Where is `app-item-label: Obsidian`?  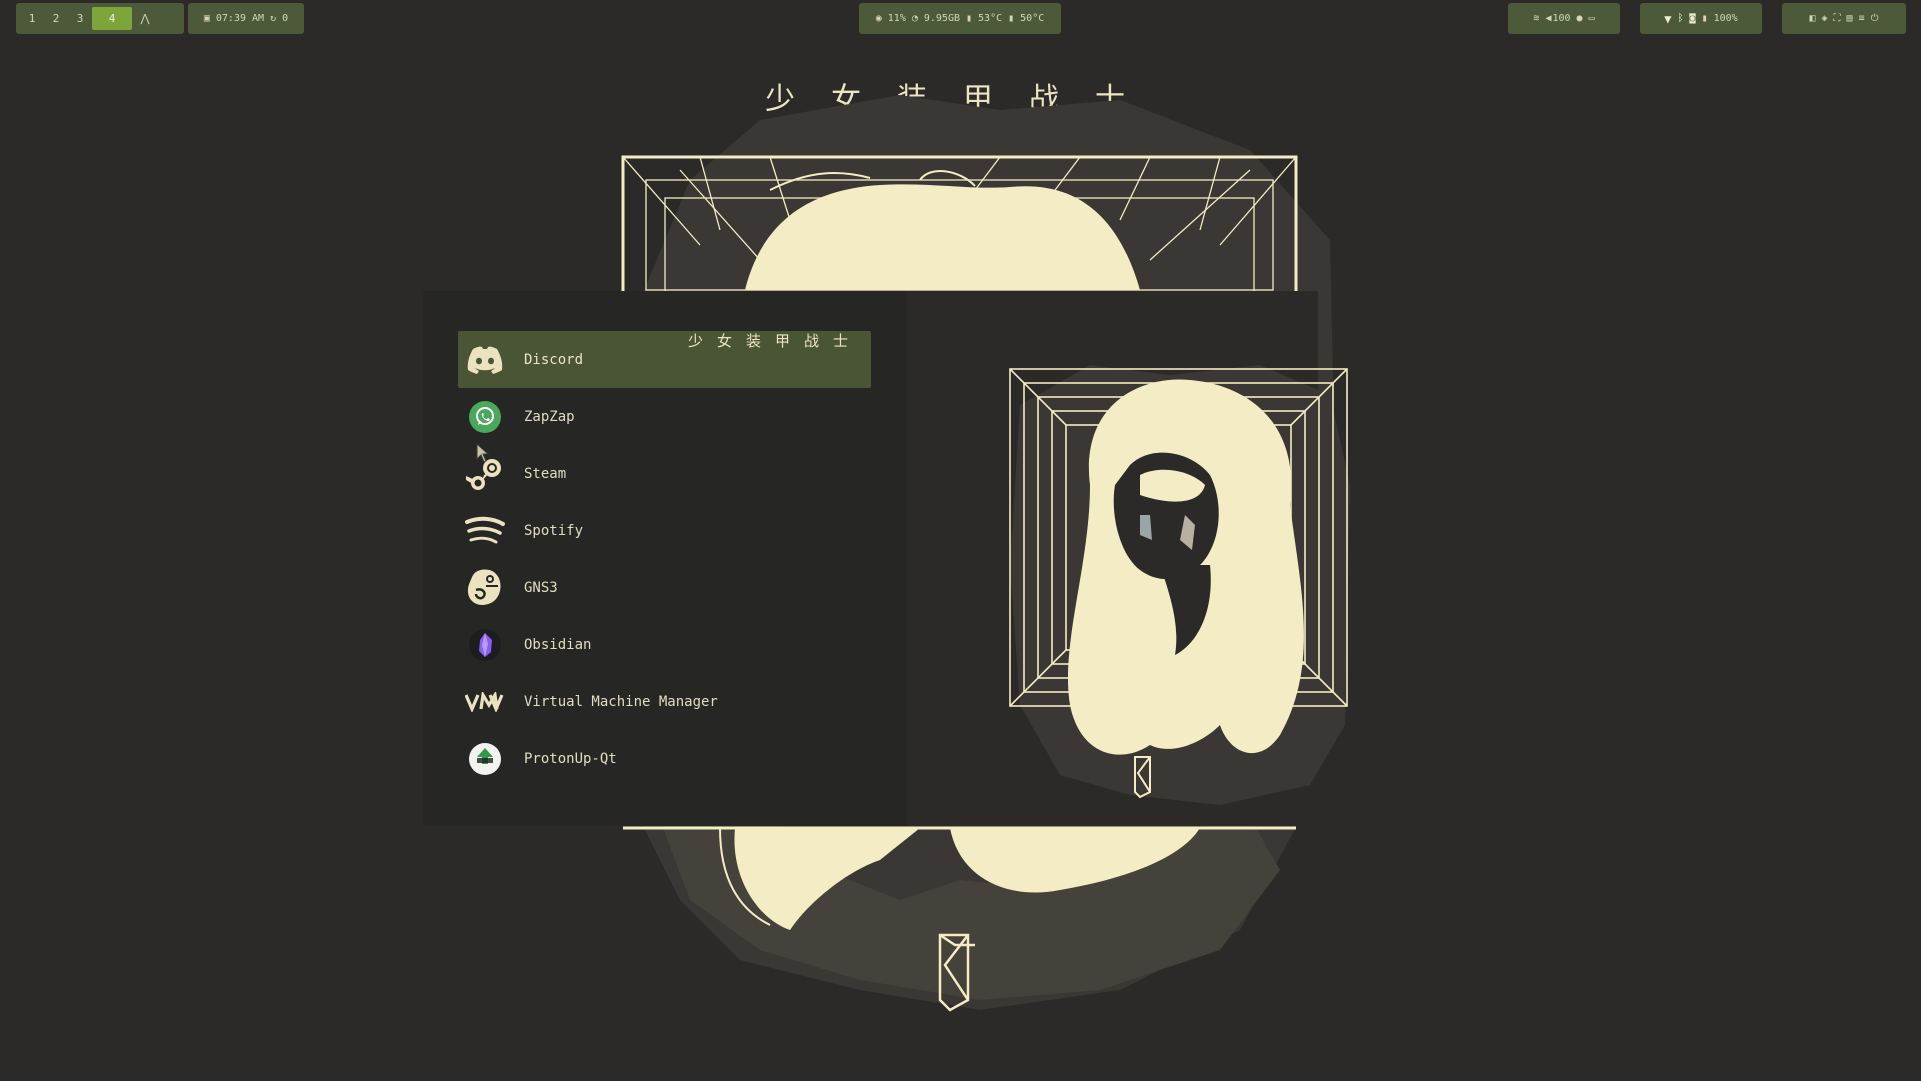 app-item-label: Obsidian is located at coordinates (558, 644).